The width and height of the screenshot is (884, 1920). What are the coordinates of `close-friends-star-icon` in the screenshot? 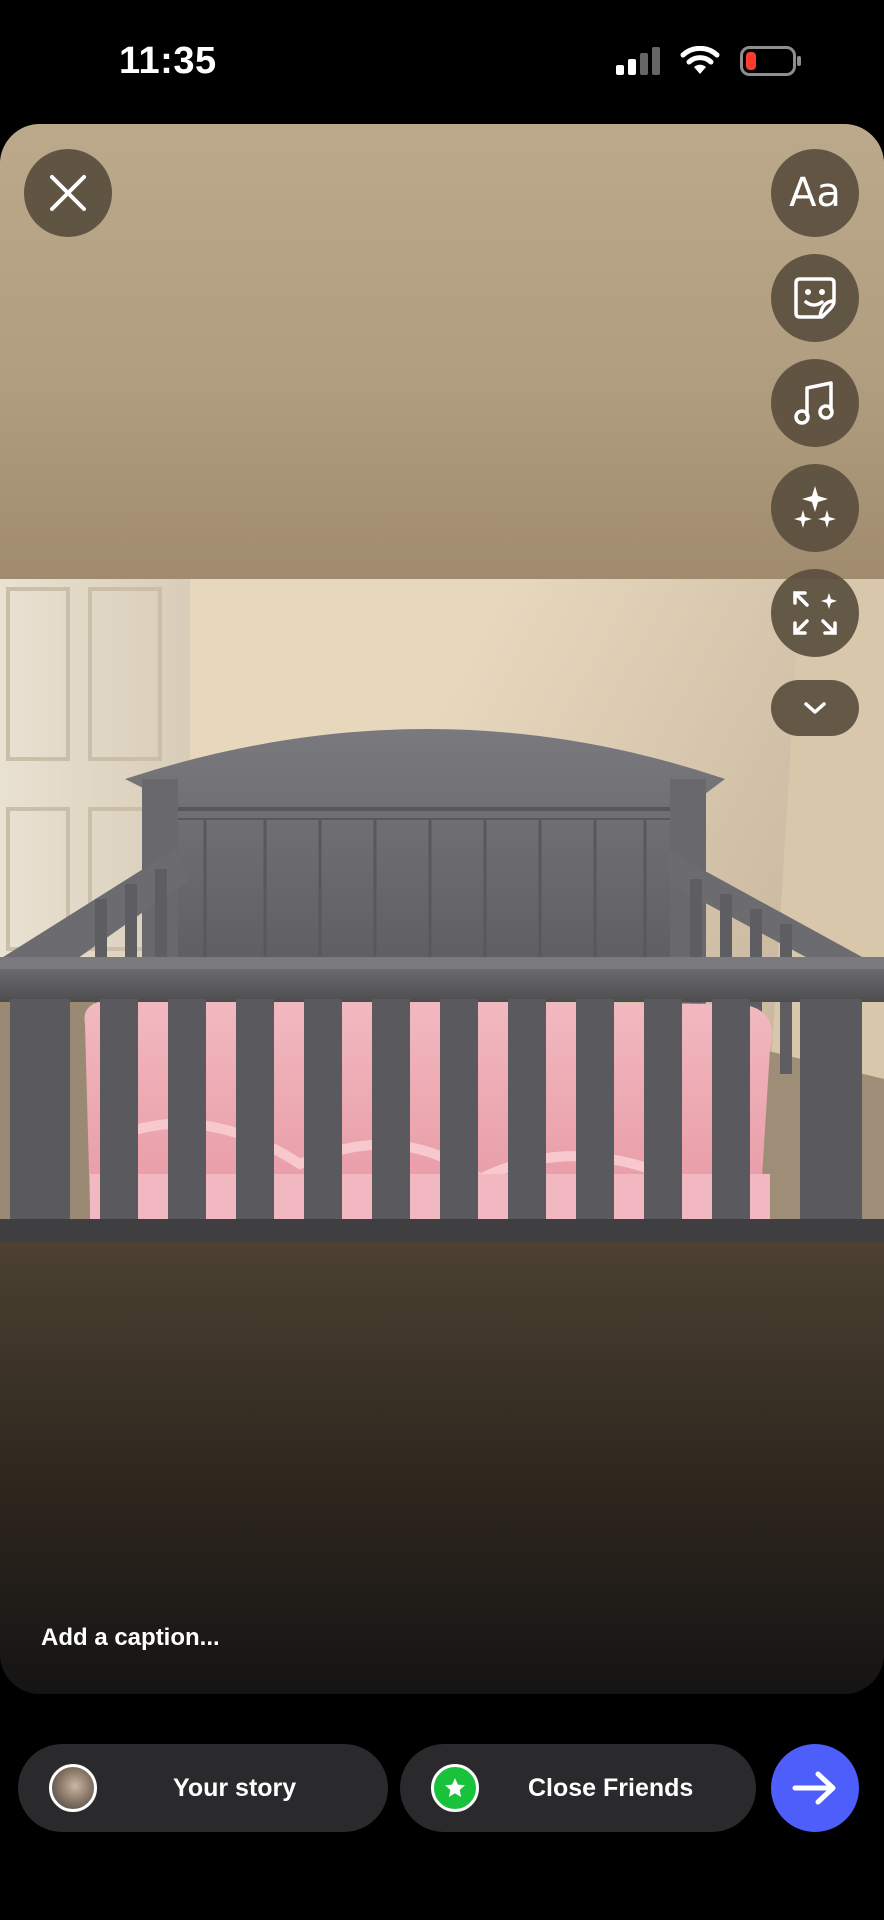 It's located at (455, 1788).